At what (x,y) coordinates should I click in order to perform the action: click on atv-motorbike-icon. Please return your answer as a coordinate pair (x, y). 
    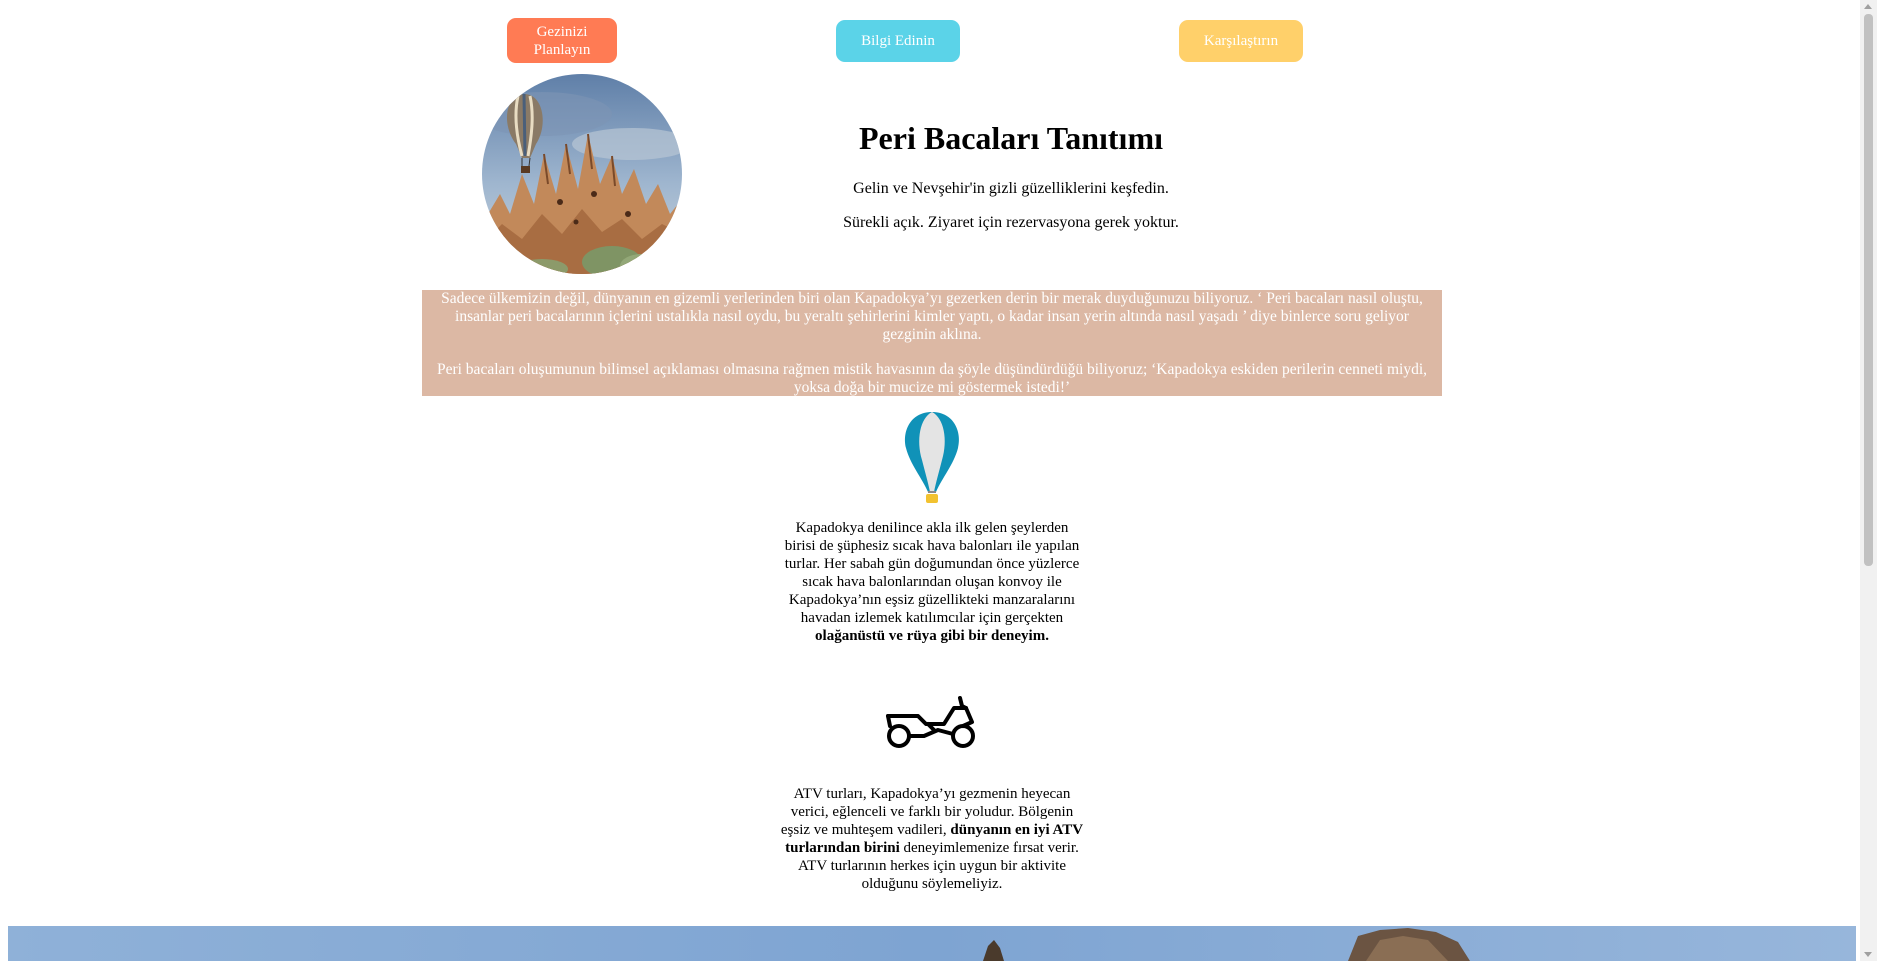
    Looking at the image, I should click on (931, 722).